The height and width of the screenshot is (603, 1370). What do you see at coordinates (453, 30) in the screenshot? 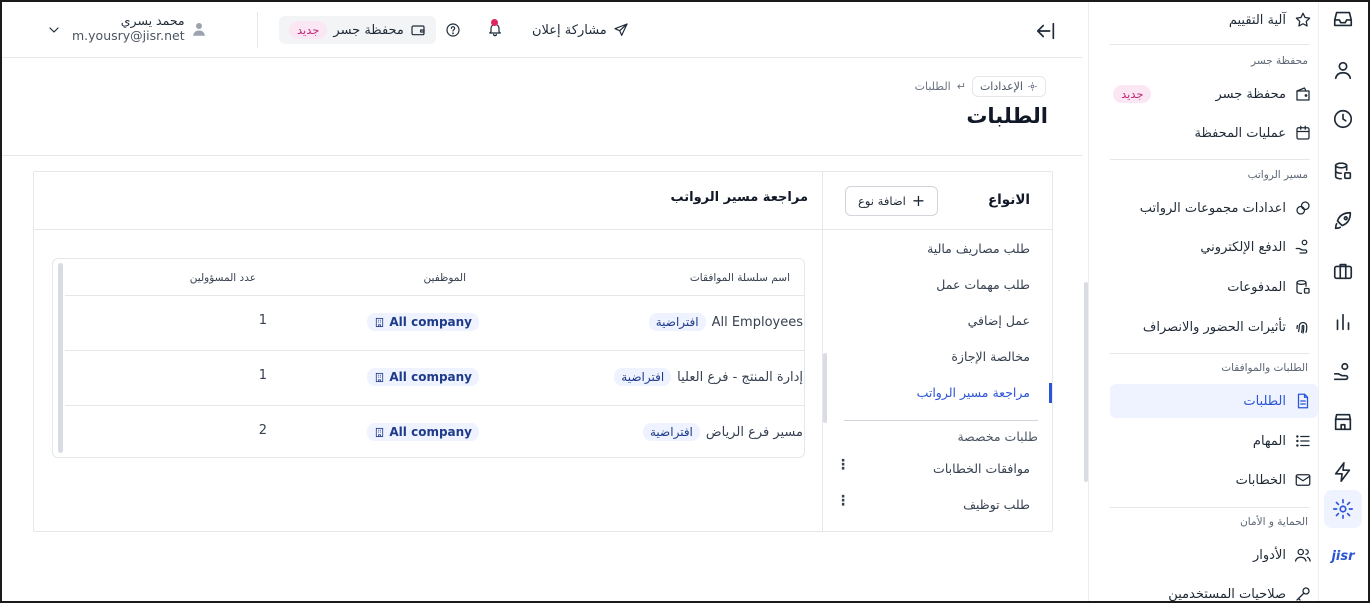
I see `help-button` at bounding box center [453, 30].